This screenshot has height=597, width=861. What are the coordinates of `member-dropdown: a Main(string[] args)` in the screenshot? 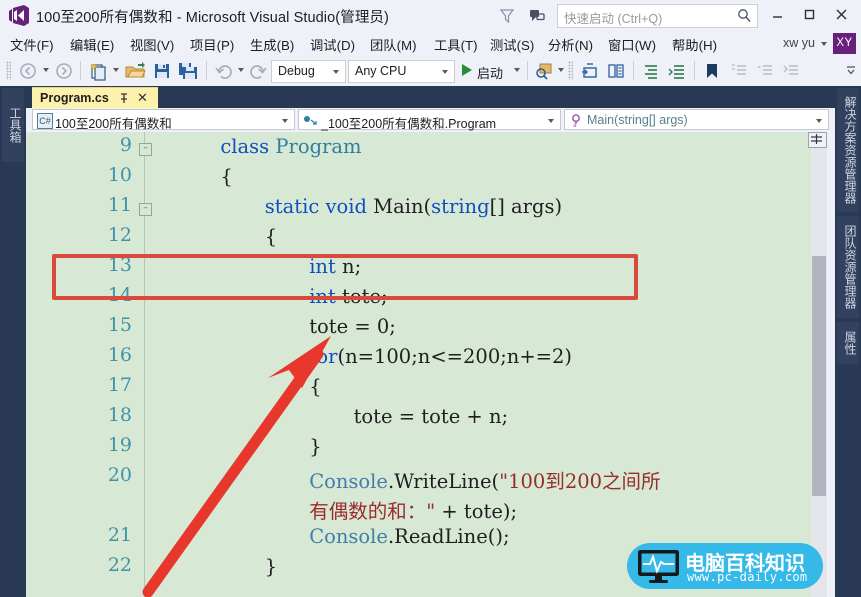 It's located at (696, 119).